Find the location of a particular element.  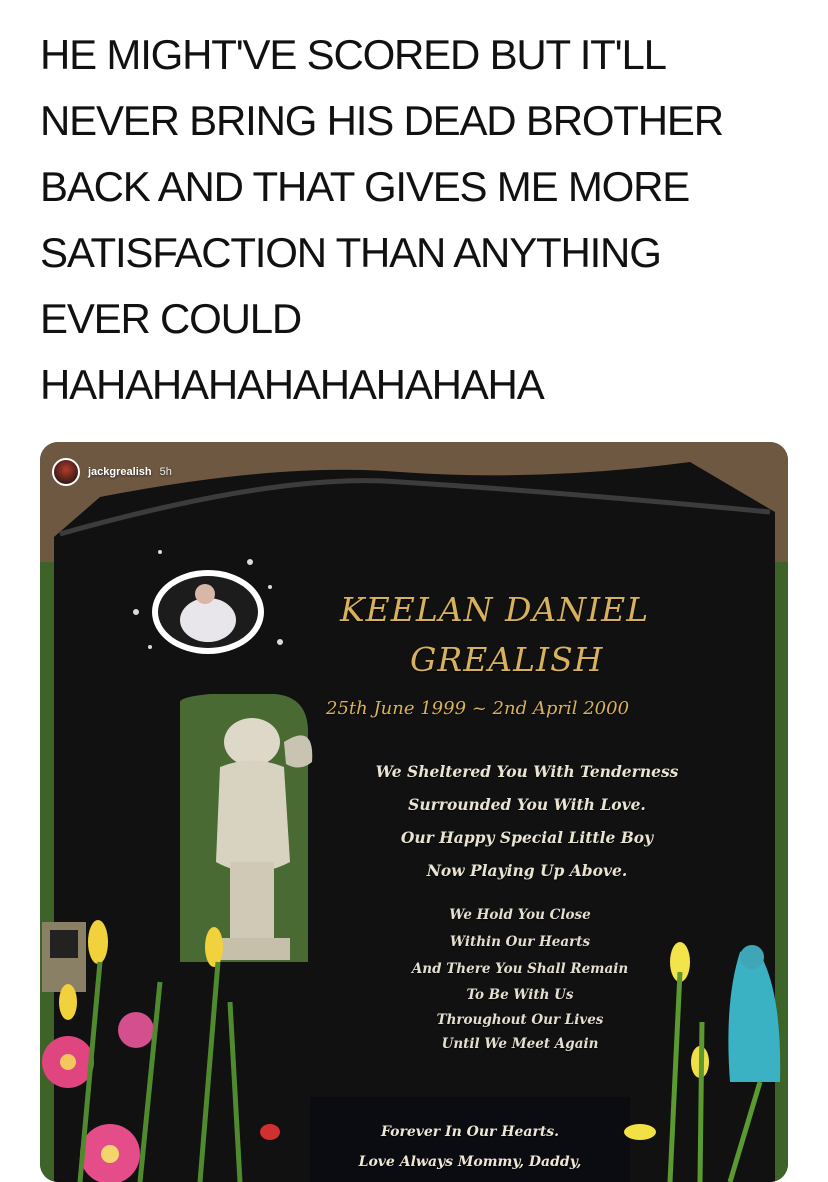

caption-line: HE MIGHT'VE SCORED BUT IT'LL is located at coordinates (353, 54).